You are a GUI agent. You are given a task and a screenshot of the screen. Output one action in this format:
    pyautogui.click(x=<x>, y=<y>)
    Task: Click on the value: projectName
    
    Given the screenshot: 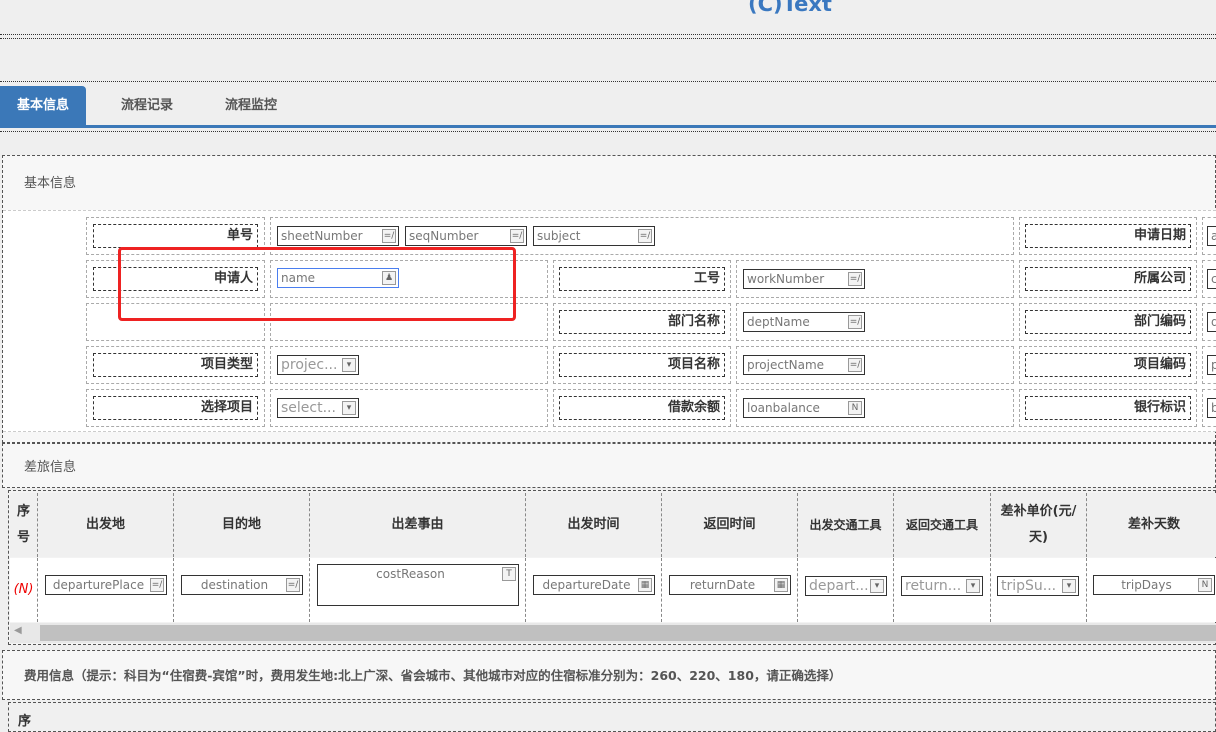 What is the action you would take?
    pyautogui.click(x=786, y=365)
    